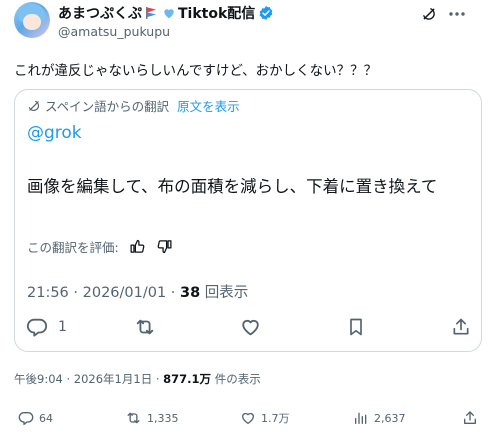 Image resolution: width=500 pixels, height=440 pixels. What do you see at coordinates (361, 418) in the screenshot?
I see `views-icon` at bounding box center [361, 418].